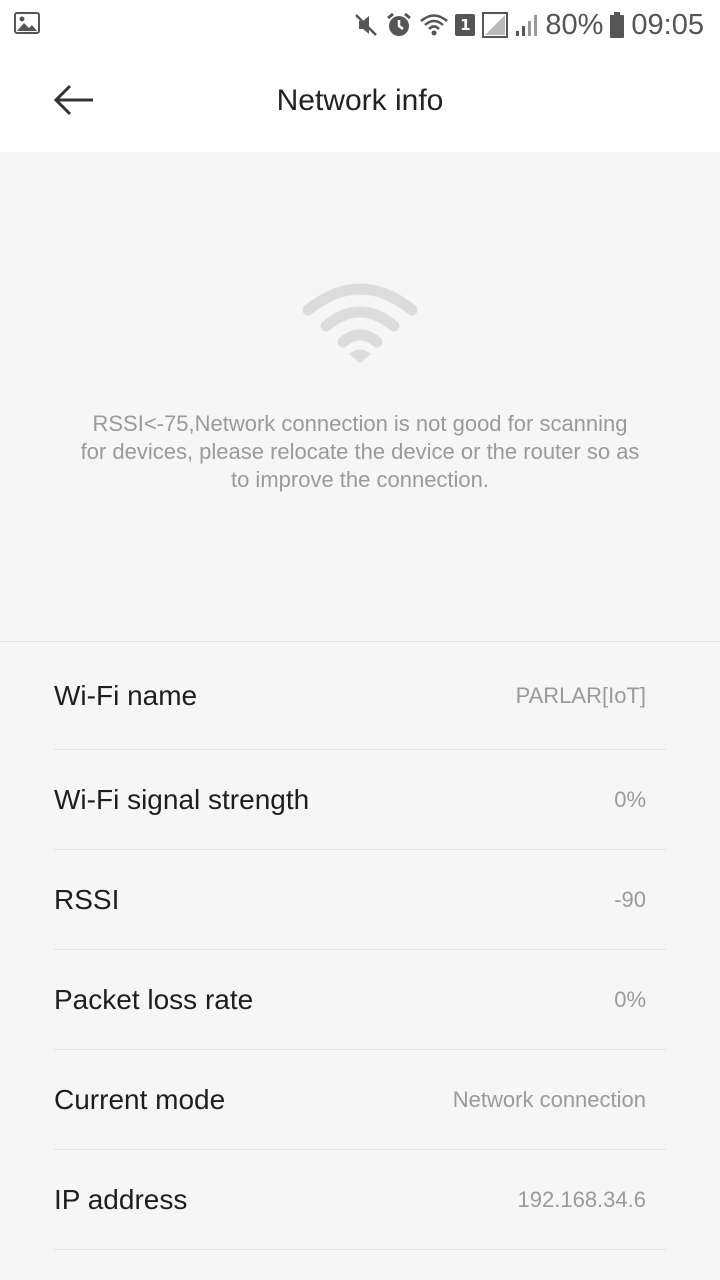 The image size is (720, 1280). I want to click on info-label: RSSI, so click(87, 899).